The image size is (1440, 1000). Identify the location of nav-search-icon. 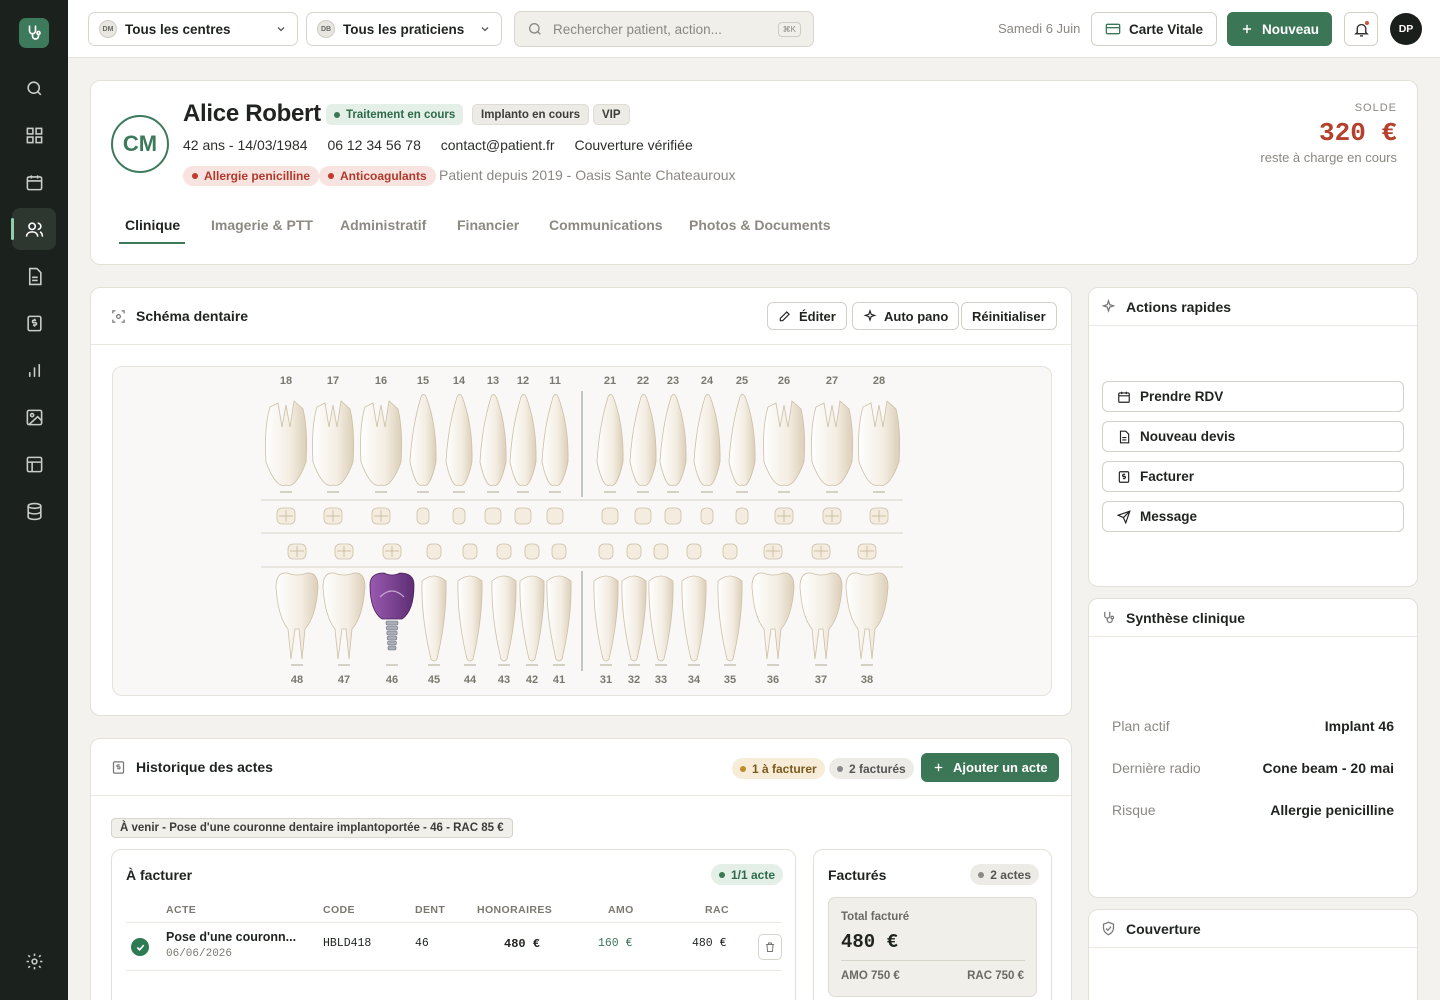
(34, 88).